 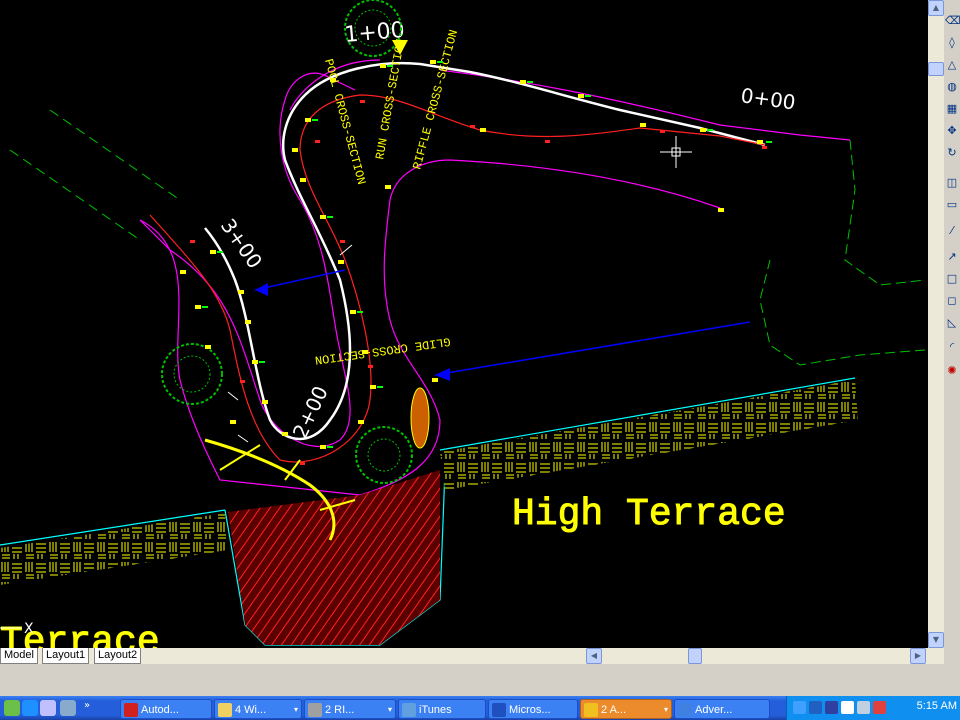 What do you see at coordinates (649, 514) in the screenshot?
I see `high-terrace-label: High Terrace` at bounding box center [649, 514].